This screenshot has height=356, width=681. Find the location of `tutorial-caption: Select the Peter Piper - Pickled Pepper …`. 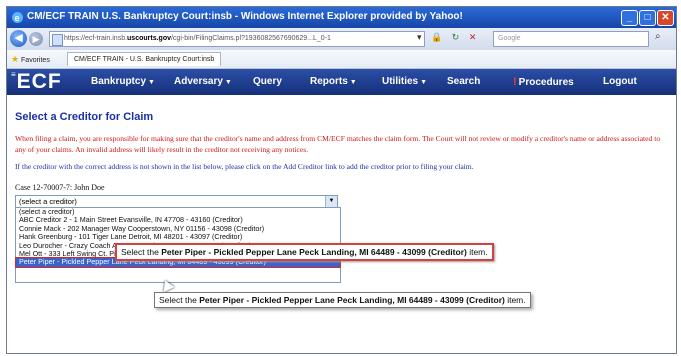

tutorial-caption: Select the Peter Piper - Pickled Pepper … is located at coordinates (342, 300).